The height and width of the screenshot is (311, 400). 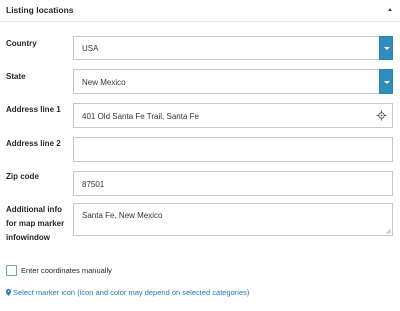 I want to click on country-value: USA, so click(x=90, y=48).